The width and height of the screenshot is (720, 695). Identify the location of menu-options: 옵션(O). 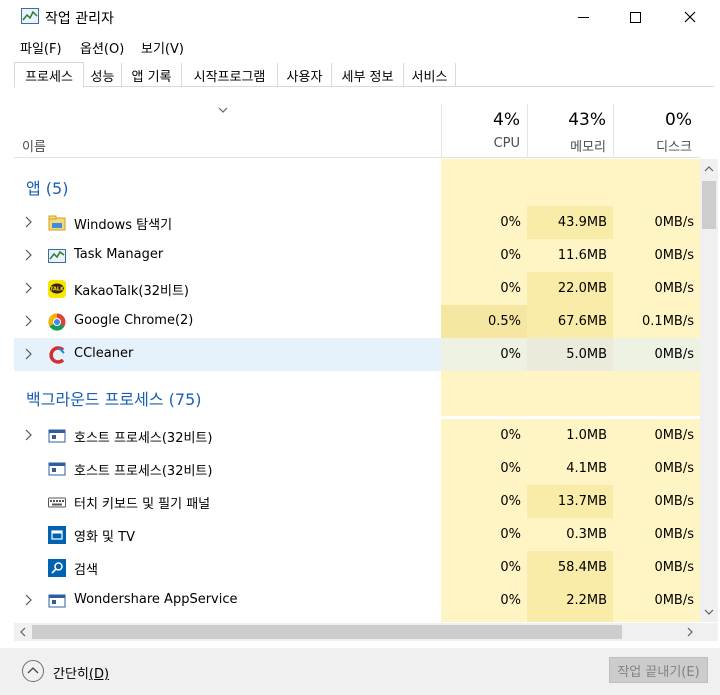
(102, 47).